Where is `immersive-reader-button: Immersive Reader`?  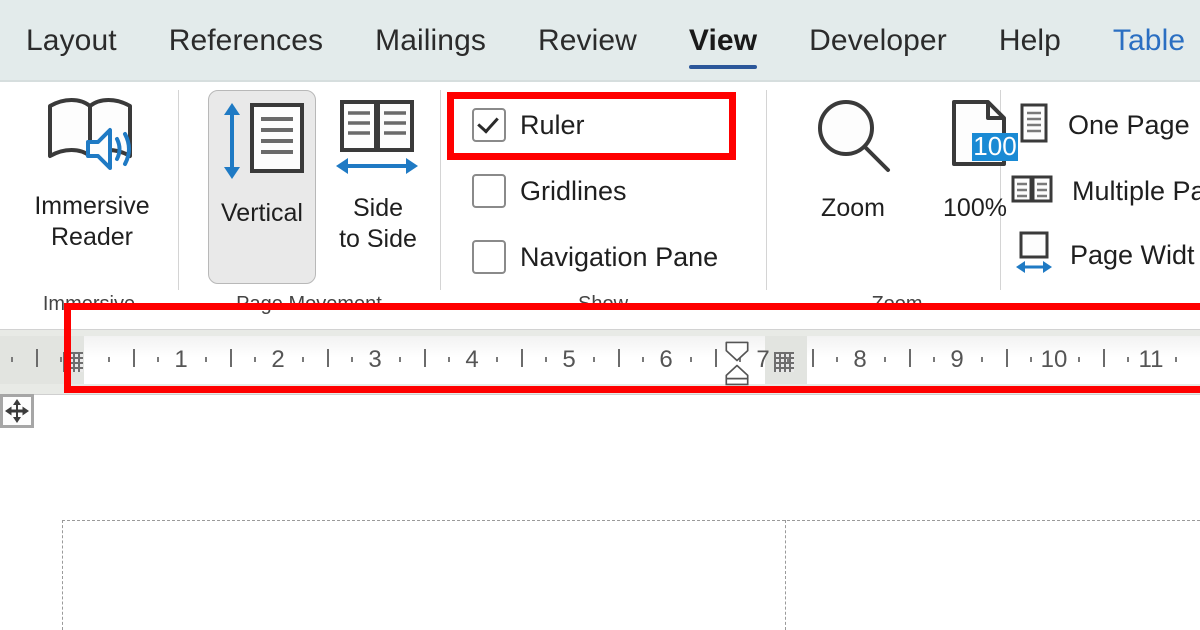
immersive-reader-button: Immersive Reader is located at coordinates (92, 174).